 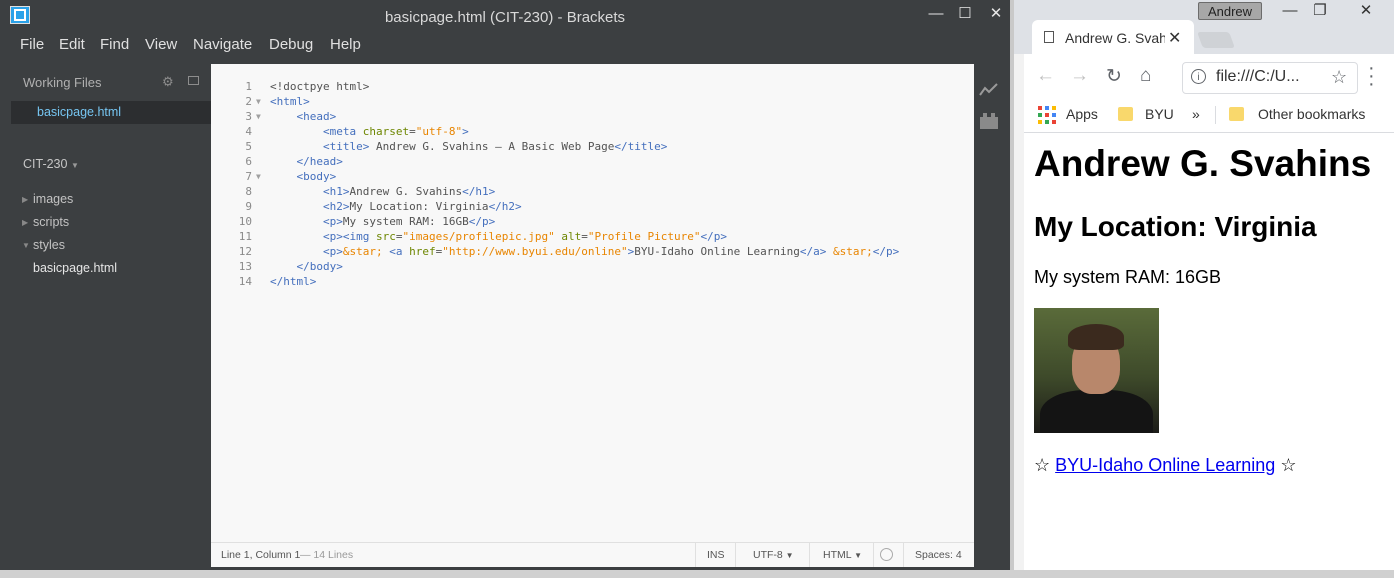 What do you see at coordinates (965, 14) in the screenshot?
I see `maximize-button: ☐` at bounding box center [965, 14].